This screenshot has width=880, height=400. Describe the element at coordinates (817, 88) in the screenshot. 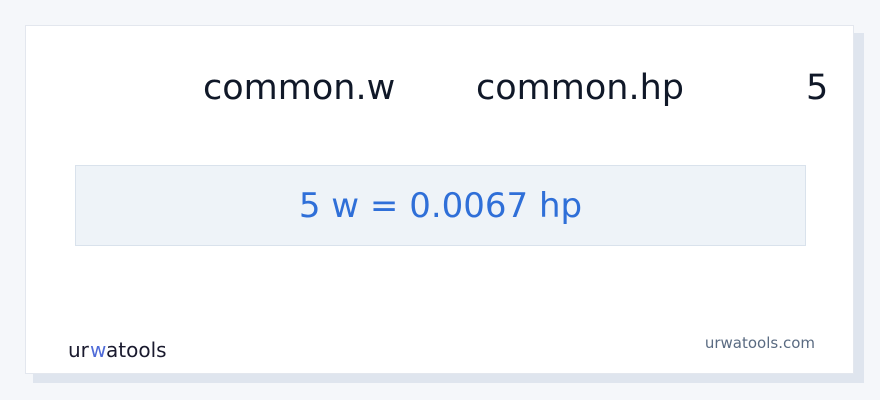

I see `amount-value: 5` at that location.